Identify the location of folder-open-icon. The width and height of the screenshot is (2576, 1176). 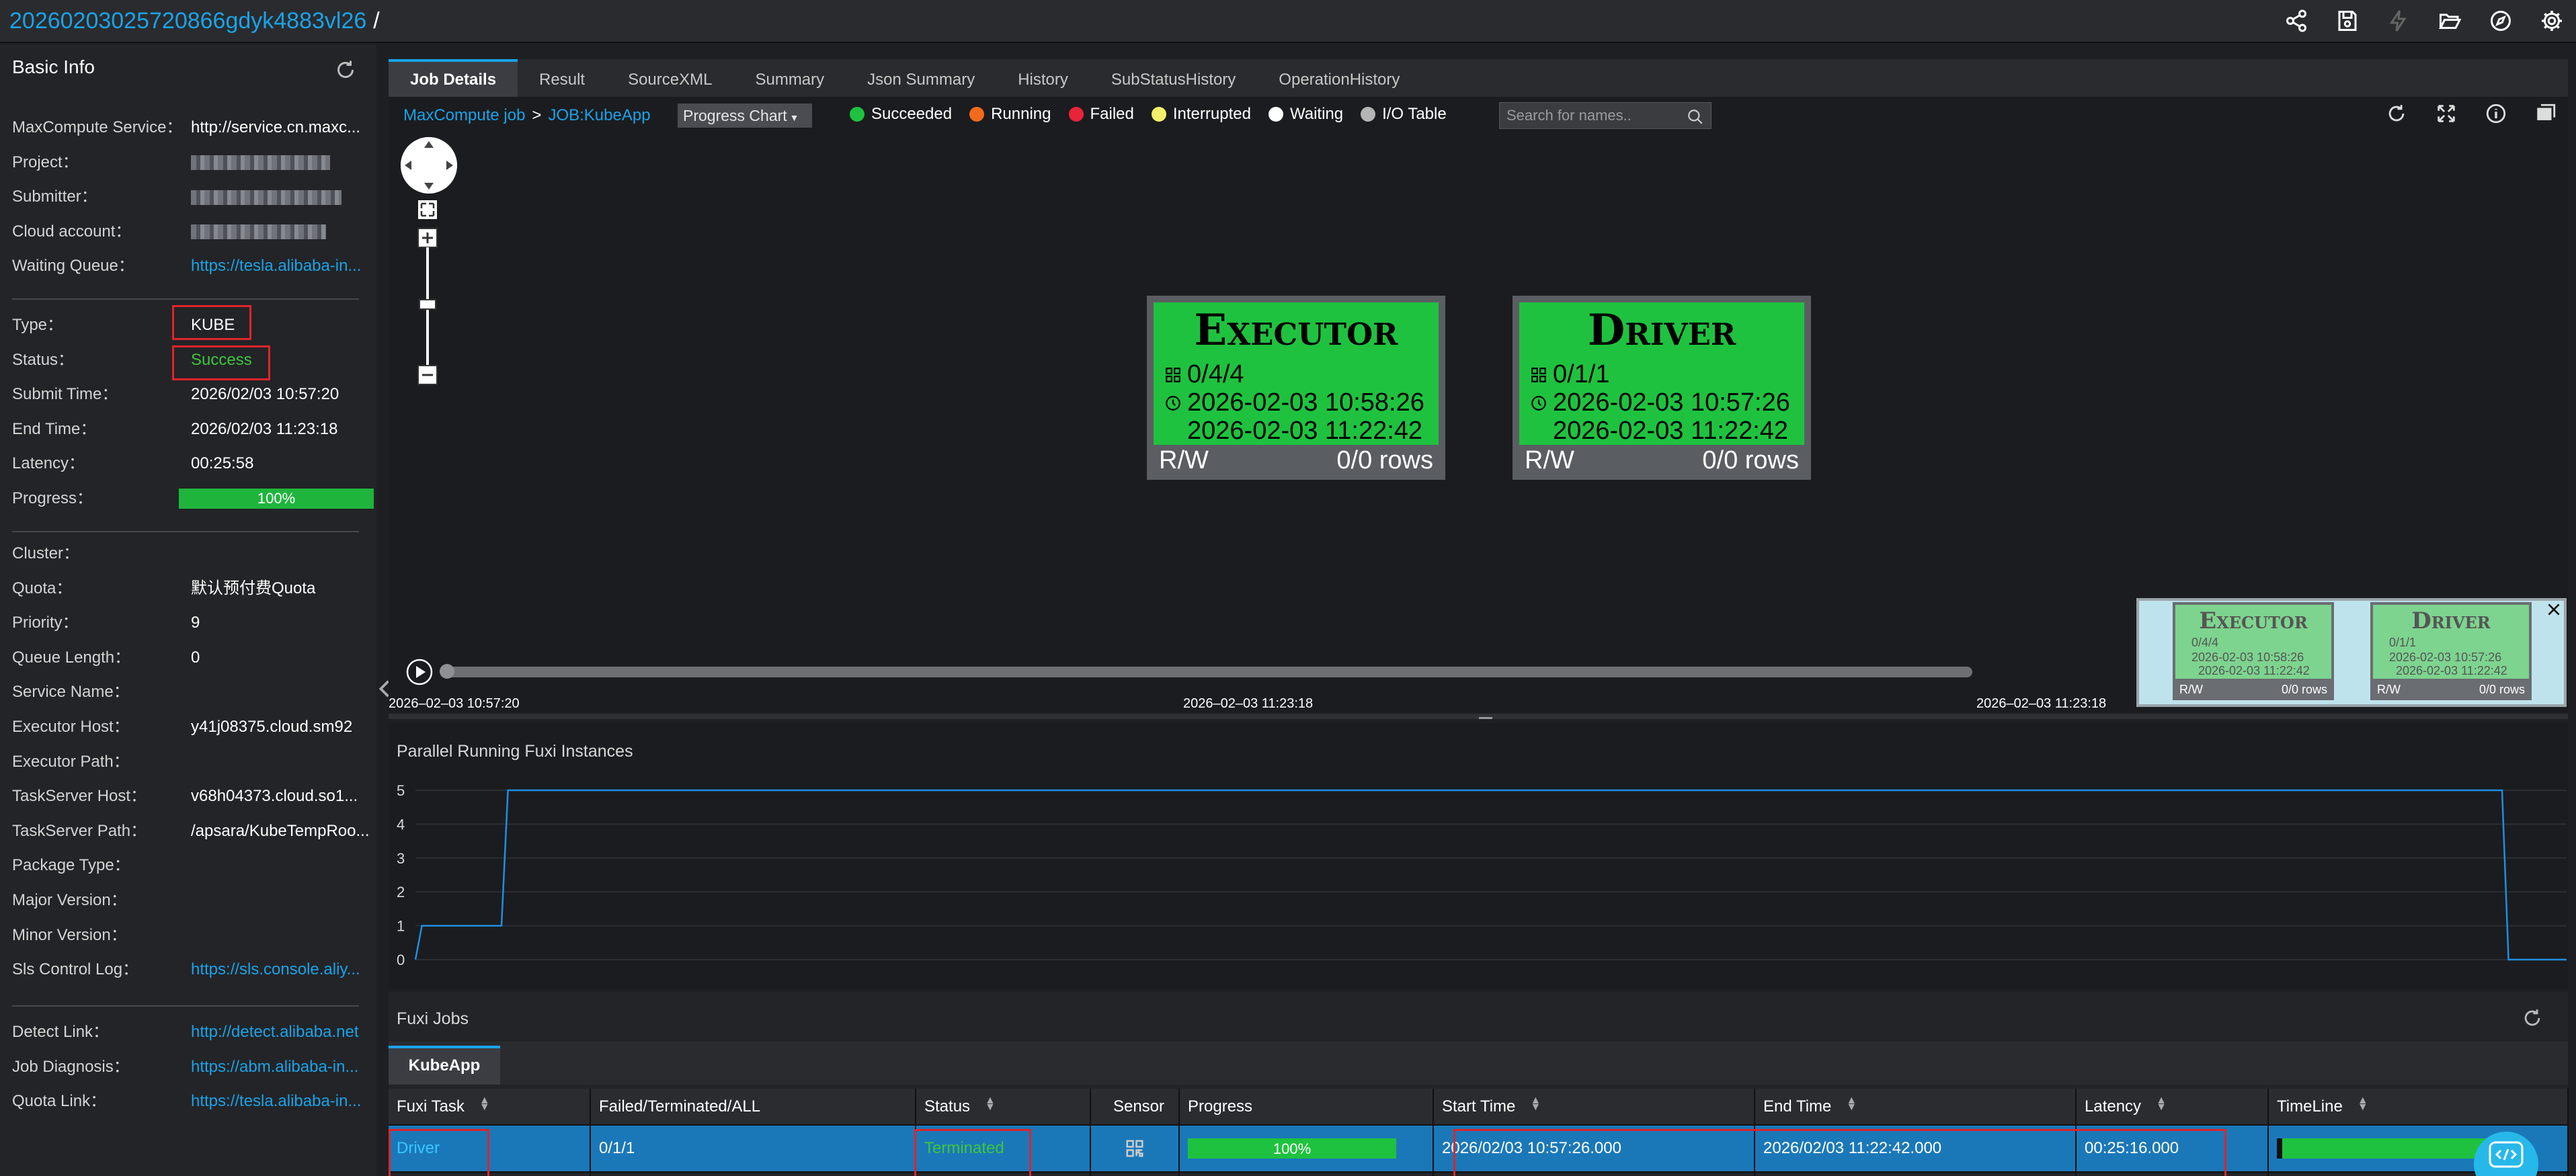
(2450, 21).